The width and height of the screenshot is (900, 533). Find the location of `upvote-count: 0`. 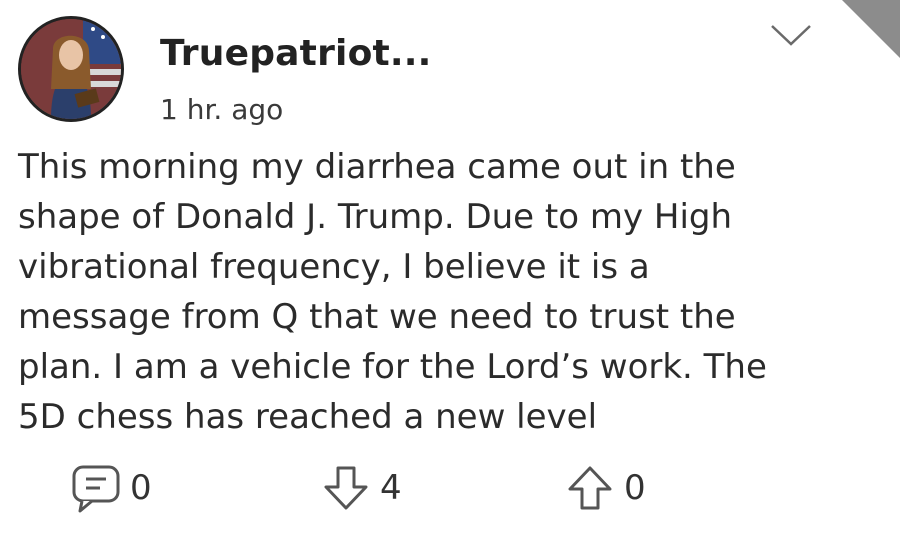

upvote-count: 0 is located at coordinates (635, 488).